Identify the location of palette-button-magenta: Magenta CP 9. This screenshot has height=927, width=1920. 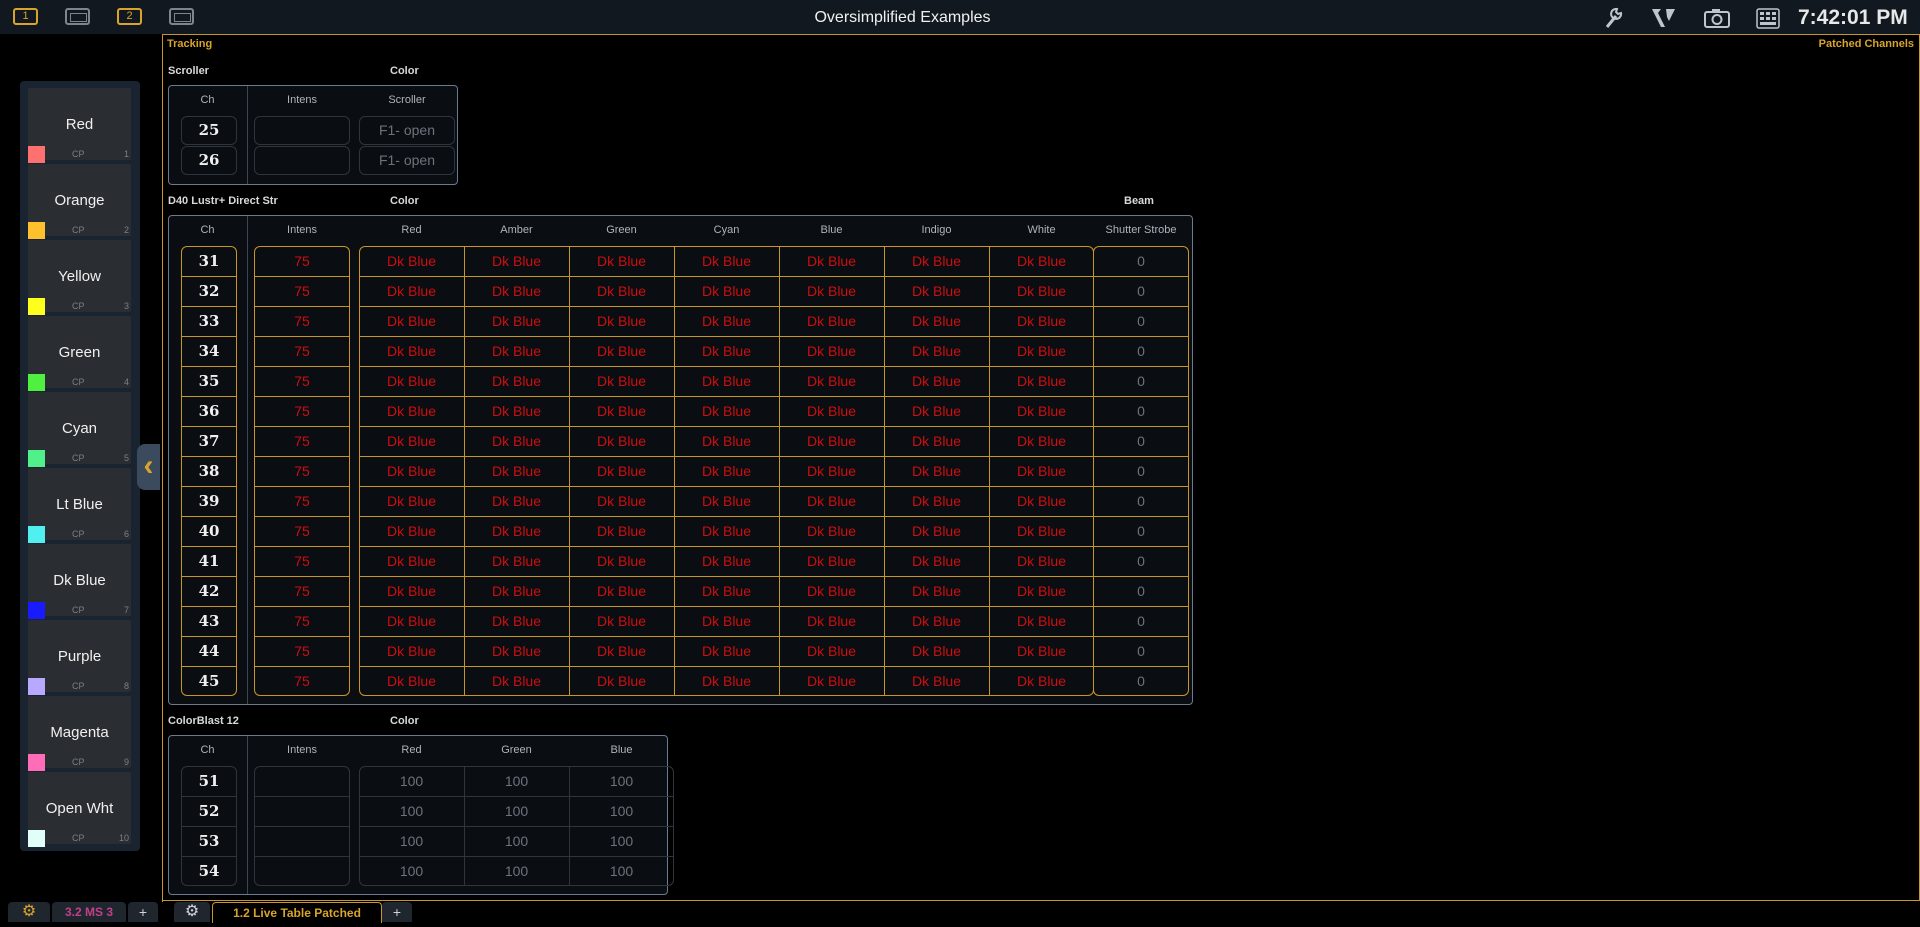
(79, 733).